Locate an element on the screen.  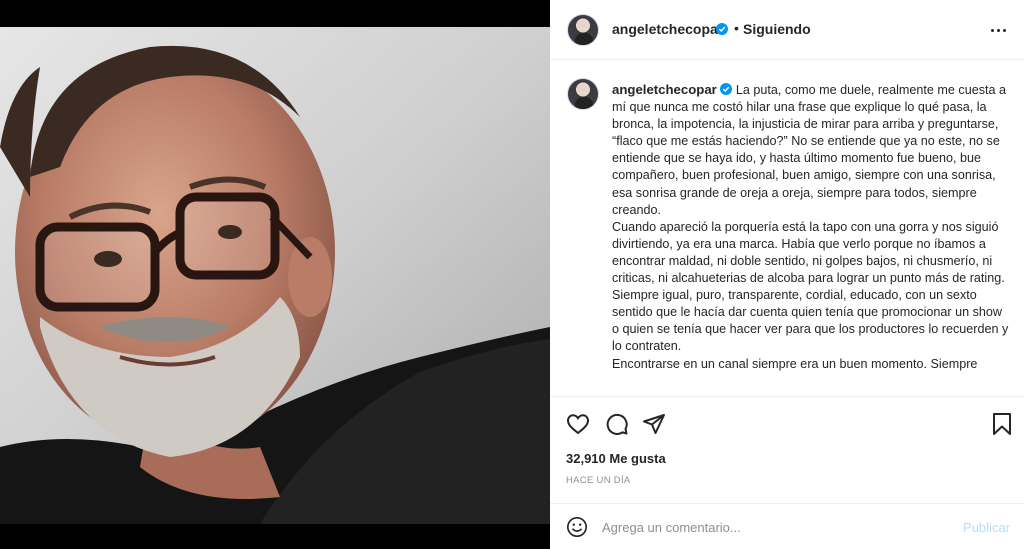
caption-username: angeletchecopar is located at coordinates (664, 89).